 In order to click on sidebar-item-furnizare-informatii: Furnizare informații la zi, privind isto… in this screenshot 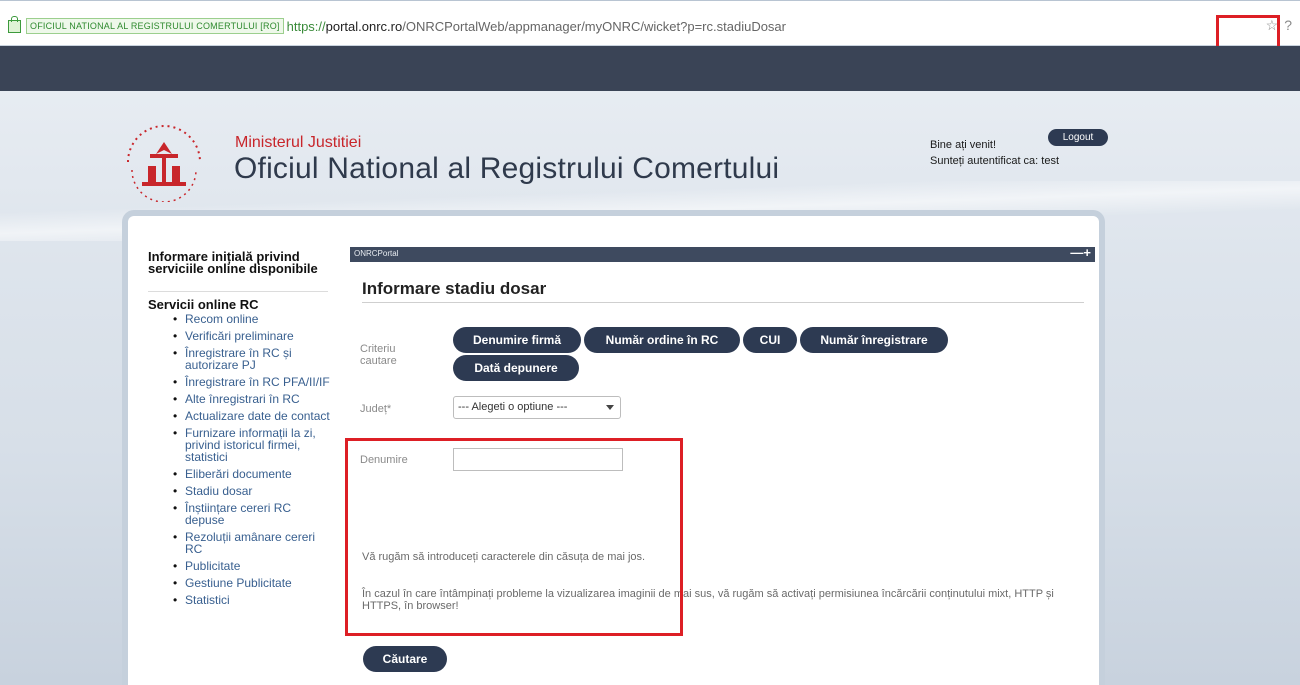, I will do `click(251, 445)`.